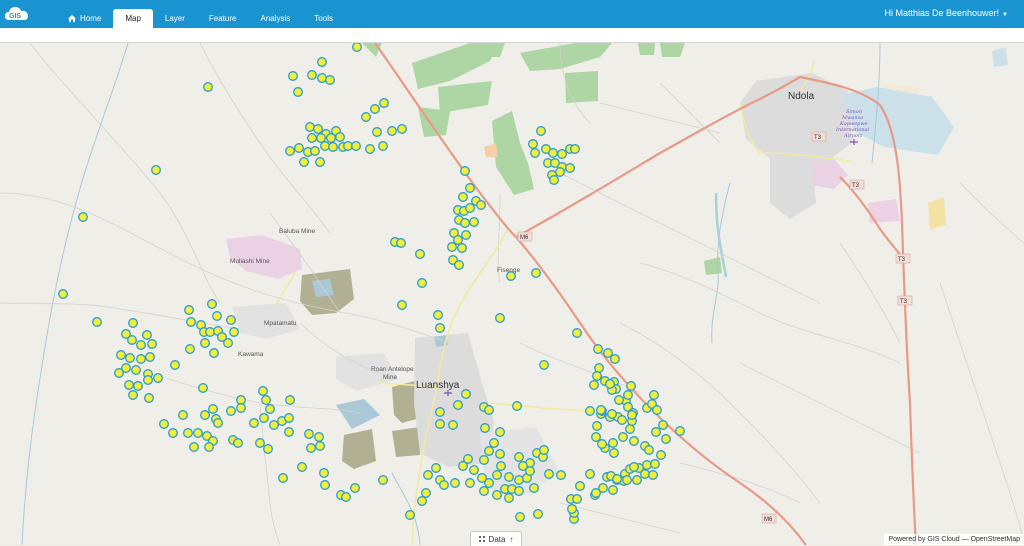  What do you see at coordinates (496, 538) in the screenshot?
I see `data-panel-tab: Data ↑` at bounding box center [496, 538].